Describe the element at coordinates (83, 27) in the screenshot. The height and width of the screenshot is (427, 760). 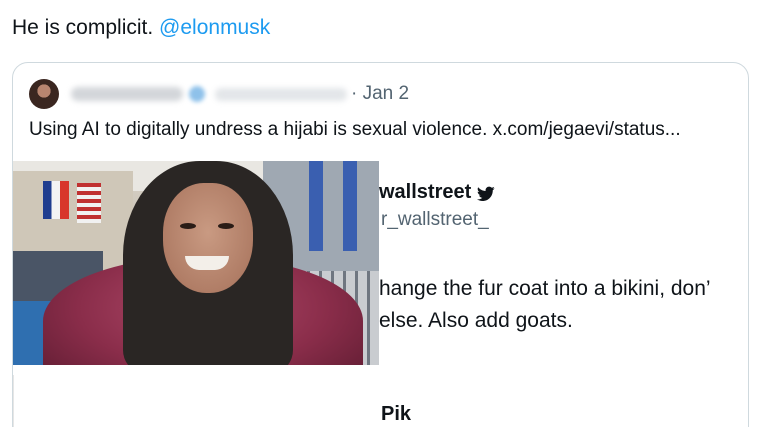
I see `tweet-text-body: He is complicit.` at that location.